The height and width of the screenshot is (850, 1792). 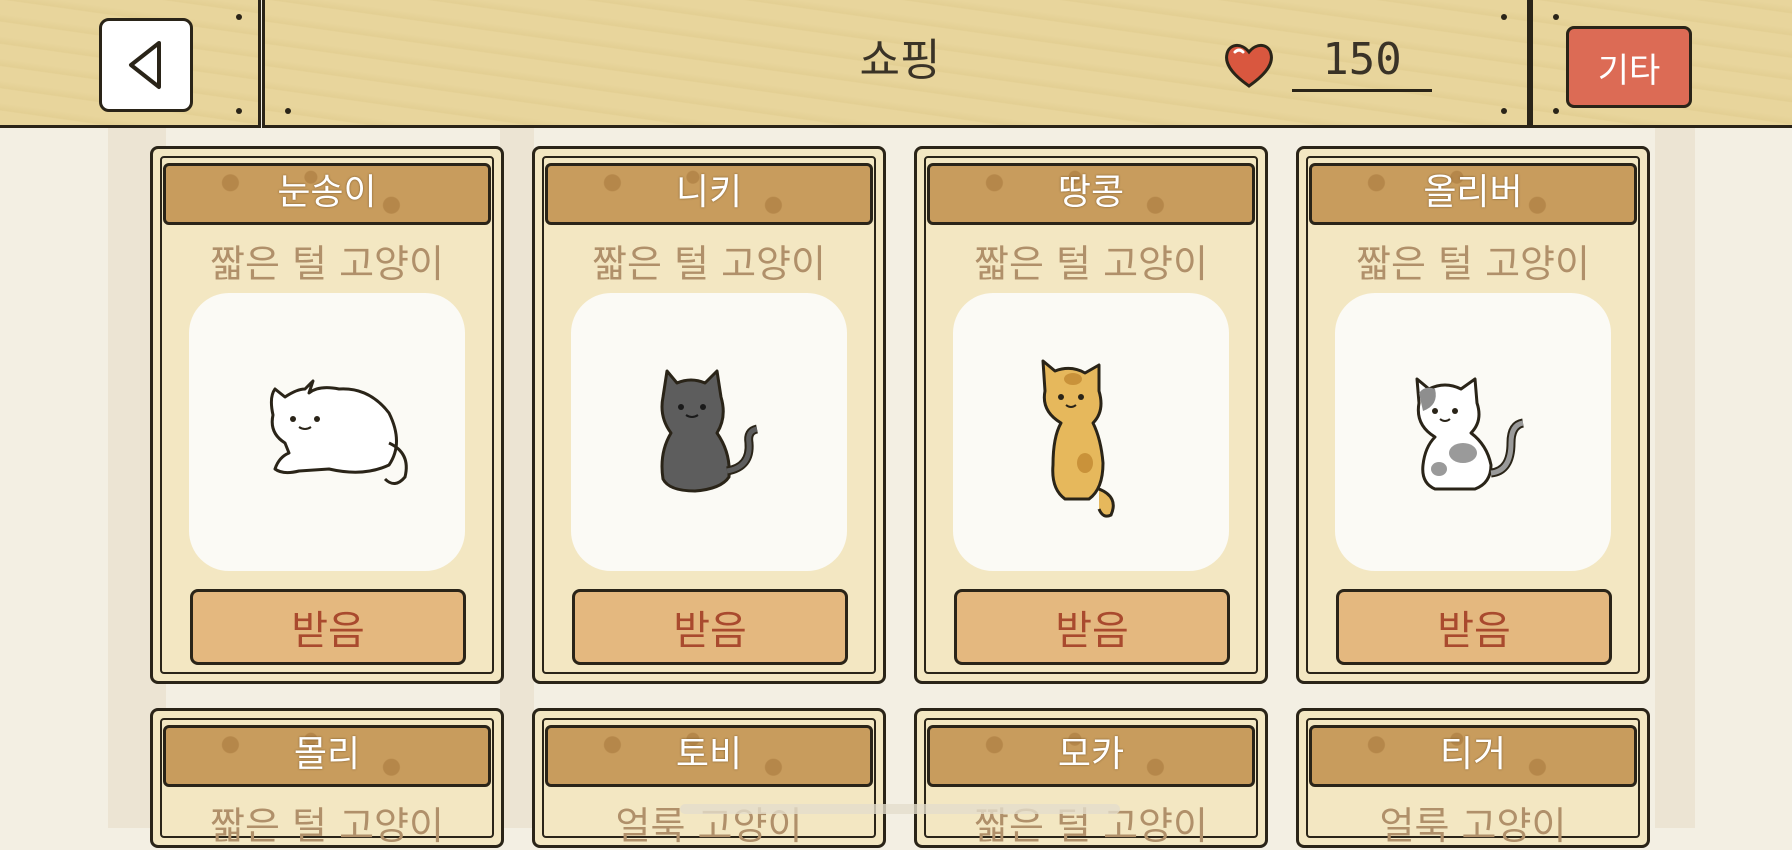 What do you see at coordinates (1091, 756) in the screenshot?
I see `cat-name: 모카` at bounding box center [1091, 756].